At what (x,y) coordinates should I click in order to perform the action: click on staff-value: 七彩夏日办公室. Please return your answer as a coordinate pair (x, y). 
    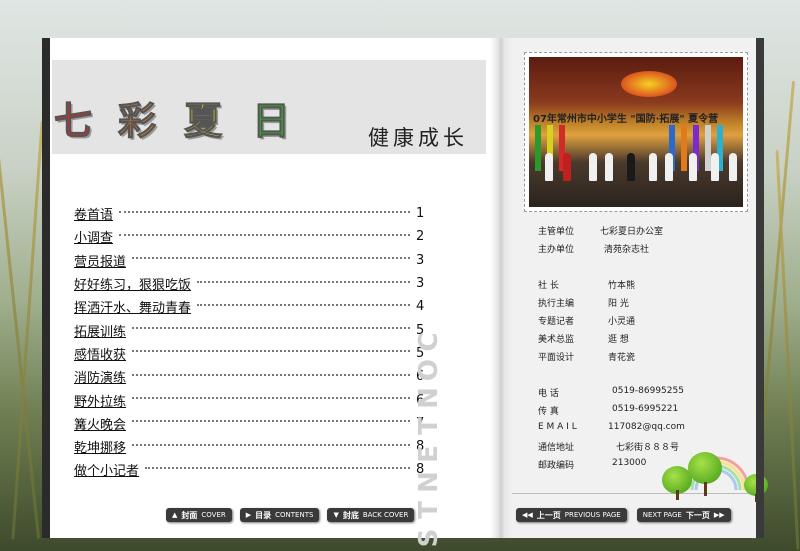
    Looking at the image, I should click on (632, 232).